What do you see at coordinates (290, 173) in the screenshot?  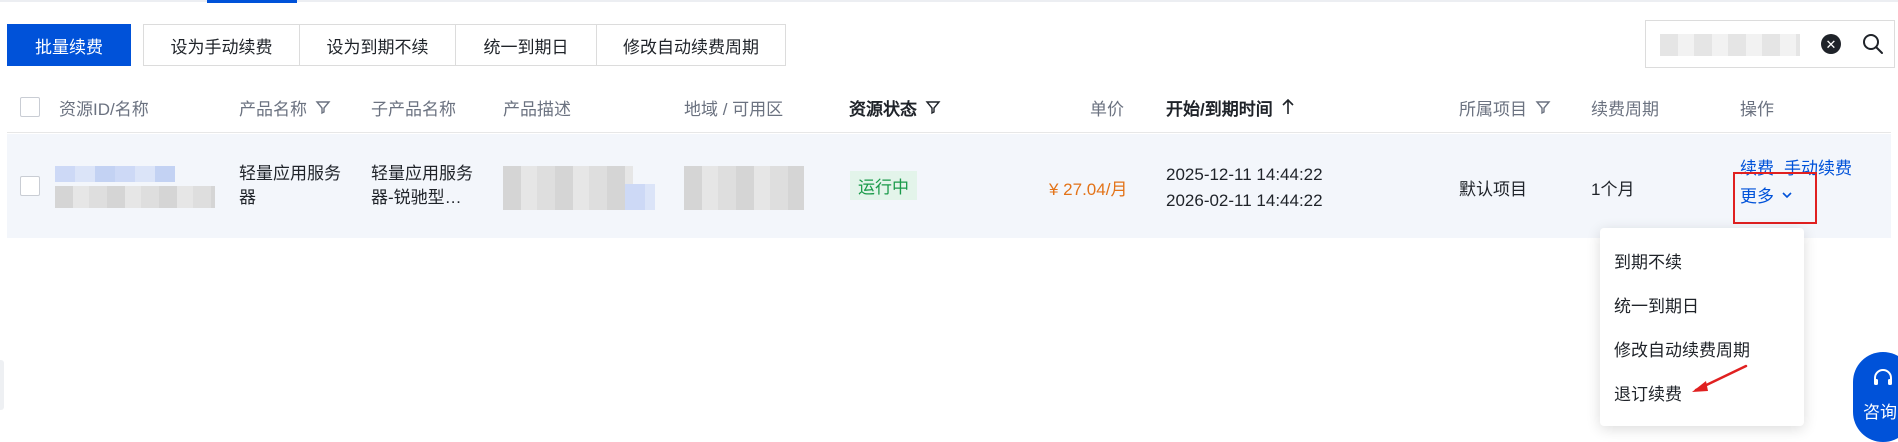 I see `product-name-line1: 轻量应用服务` at bounding box center [290, 173].